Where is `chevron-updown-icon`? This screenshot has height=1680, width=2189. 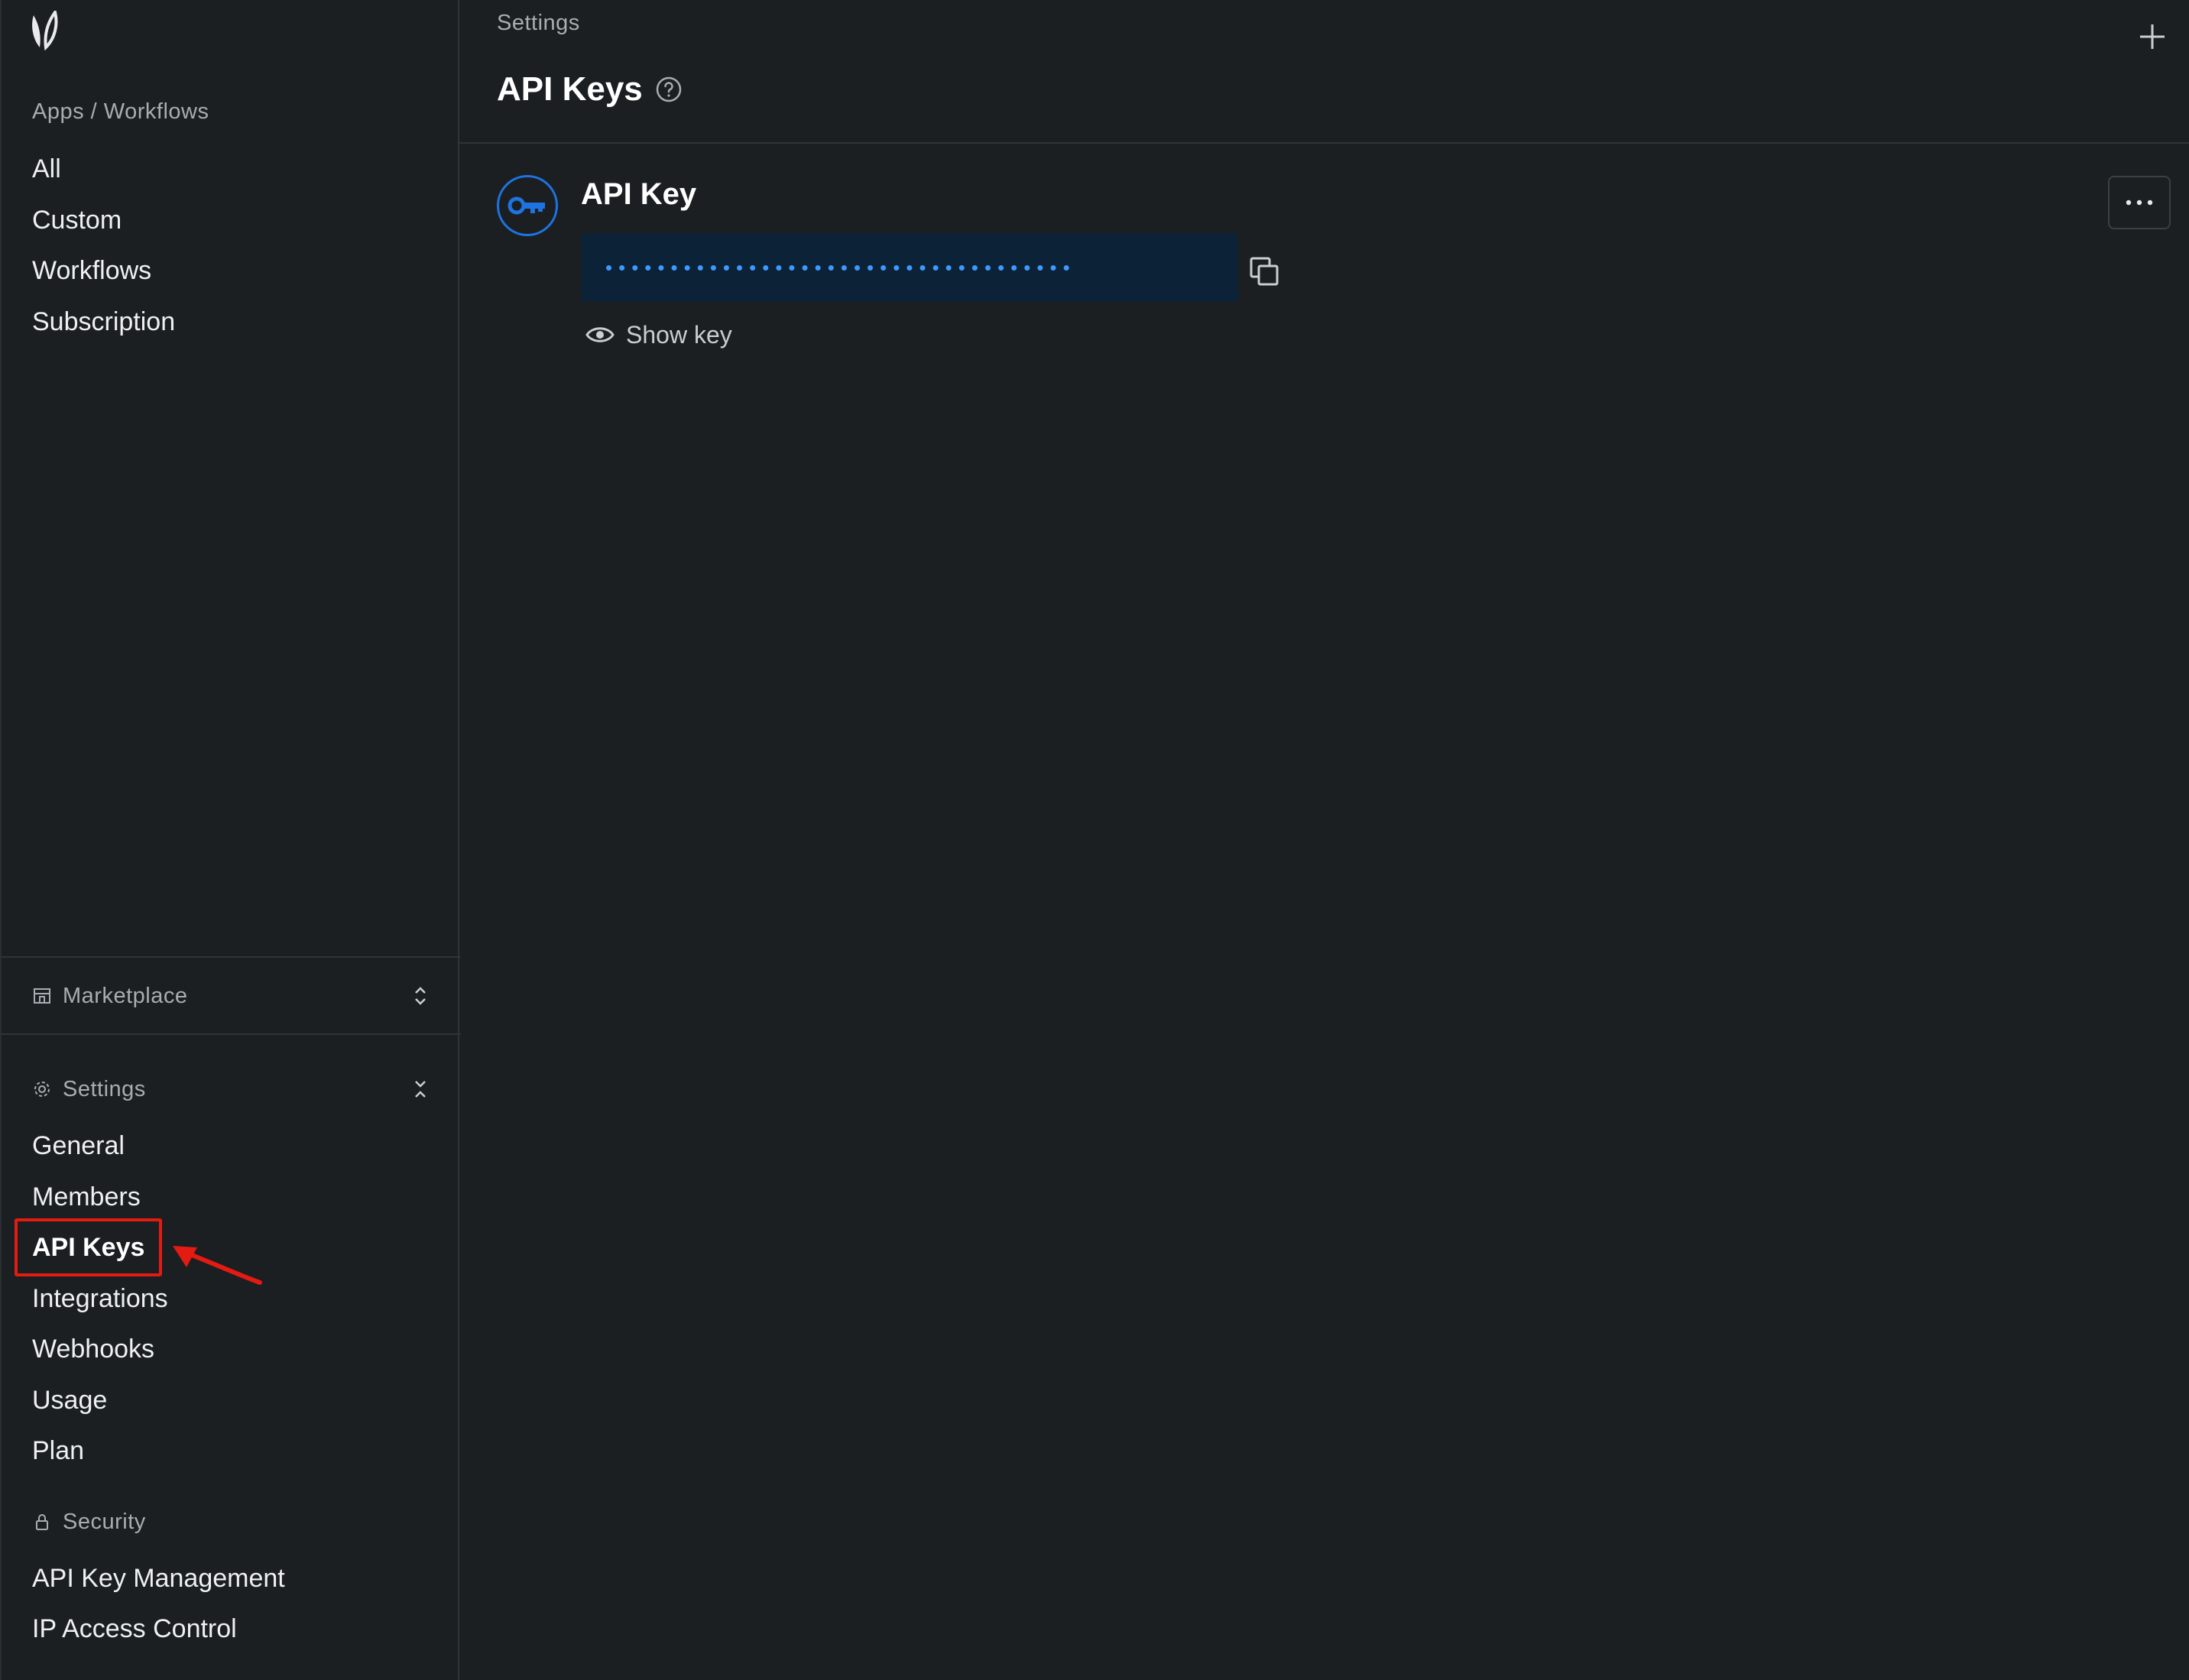 chevron-updown-icon is located at coordinates (420, 996).